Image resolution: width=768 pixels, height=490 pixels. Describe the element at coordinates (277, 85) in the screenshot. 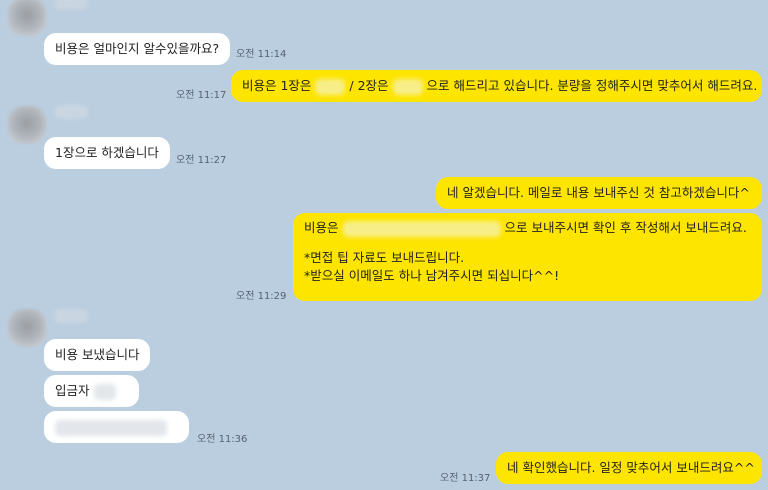

I see `message-text-part: 비용은 1장은` at that location.